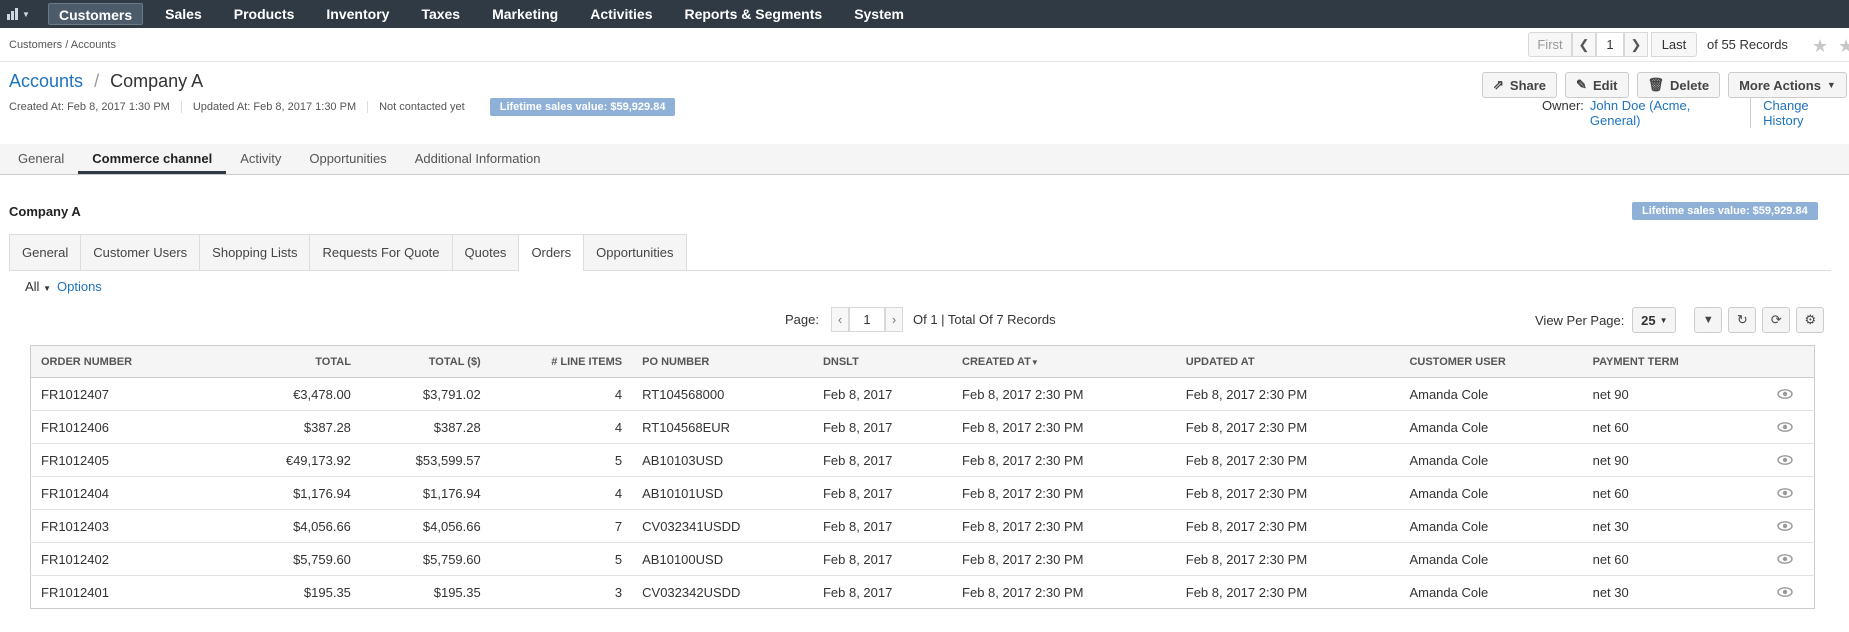  Describe the element at coordinates (146, 427) in the screenshot. I see `cell-order-number: FR1012406` at that location.